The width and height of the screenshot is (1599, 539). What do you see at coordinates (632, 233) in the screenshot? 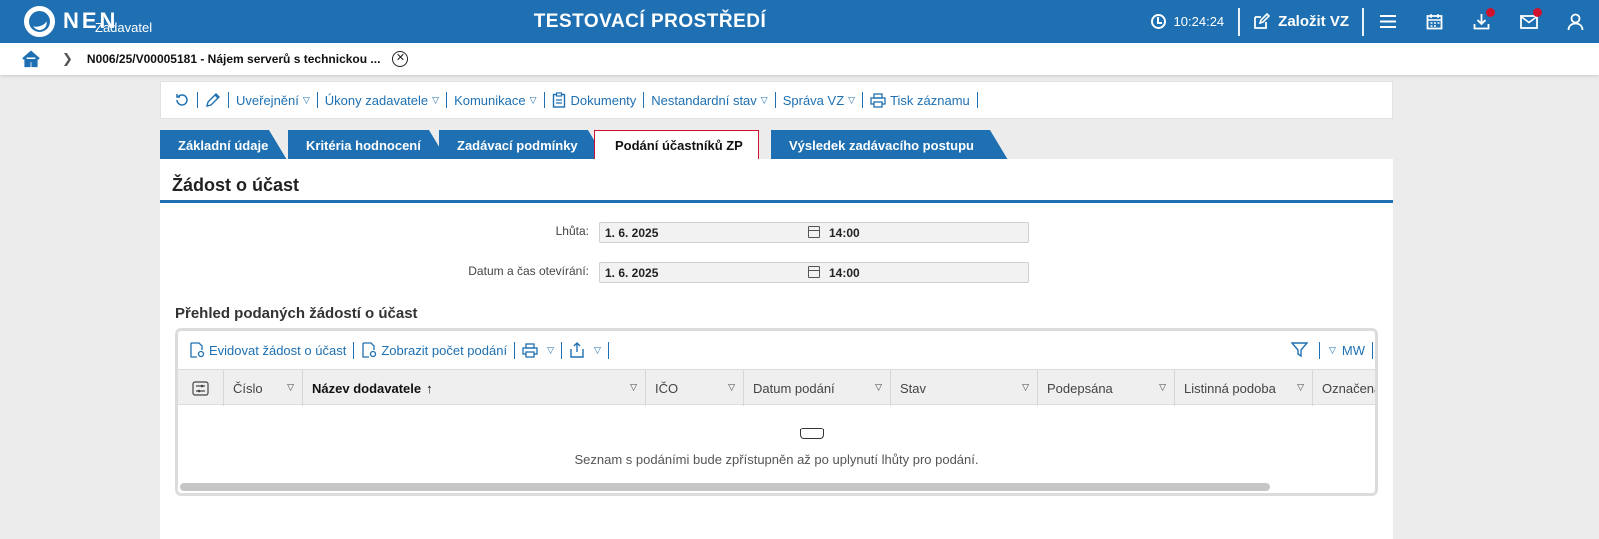
I see `deadline-date: 1. 6. 2025` at bounding box center [632, 233].